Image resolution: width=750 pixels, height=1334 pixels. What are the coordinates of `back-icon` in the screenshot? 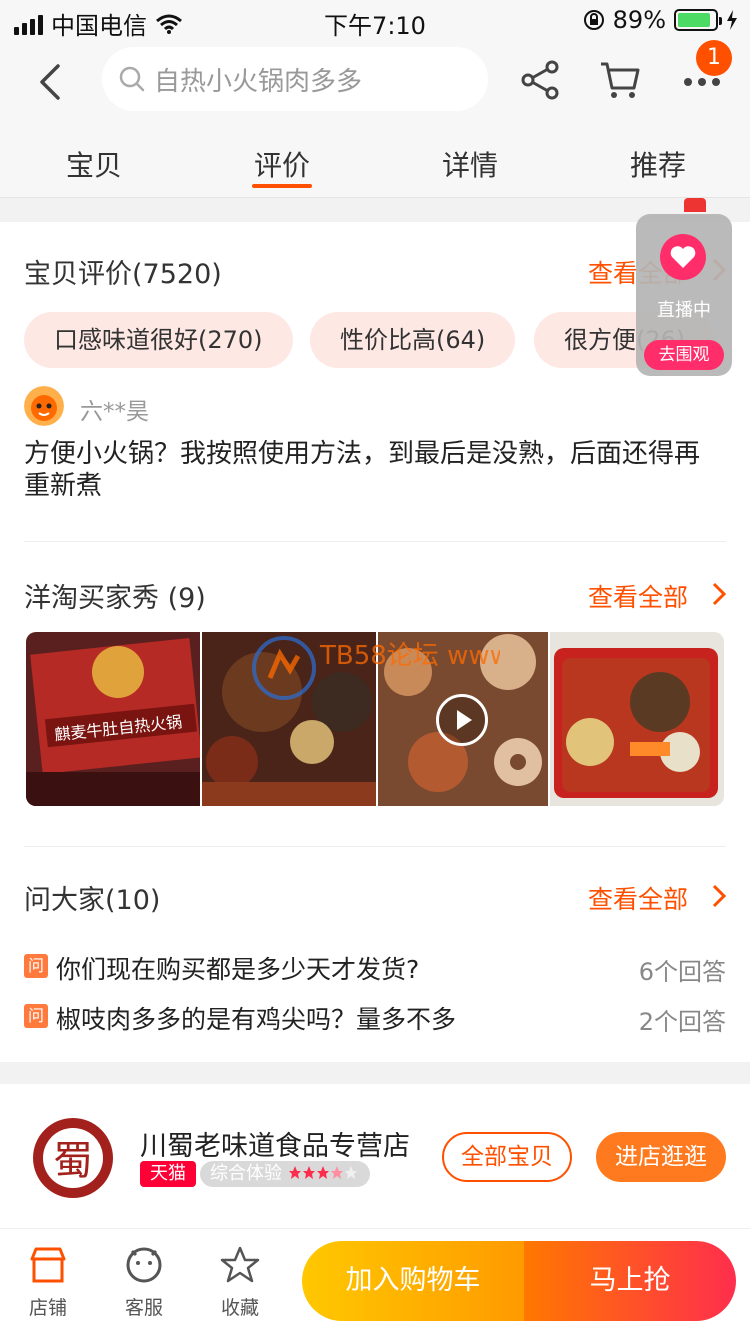 It's located at (52, 82).